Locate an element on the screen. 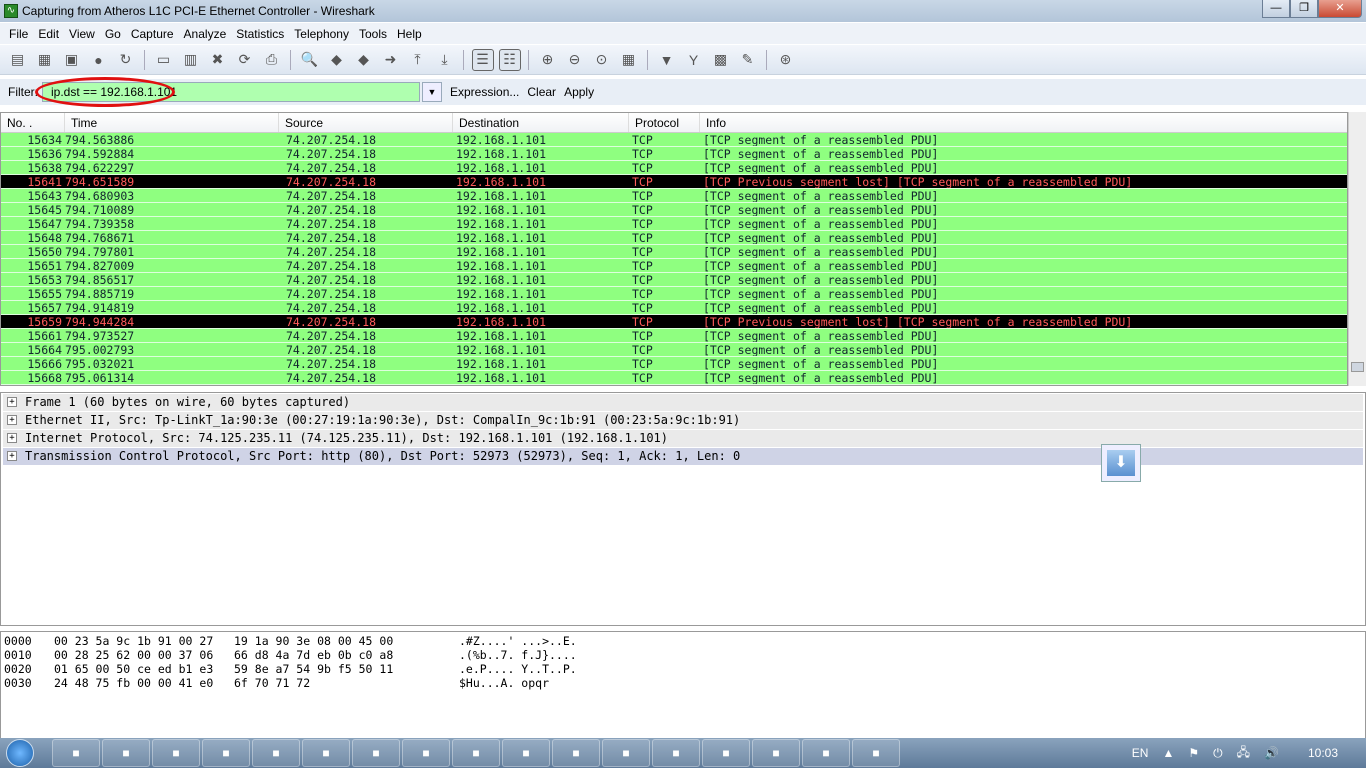  menu-statistics: Statistics is located at coordinates (260, 34).